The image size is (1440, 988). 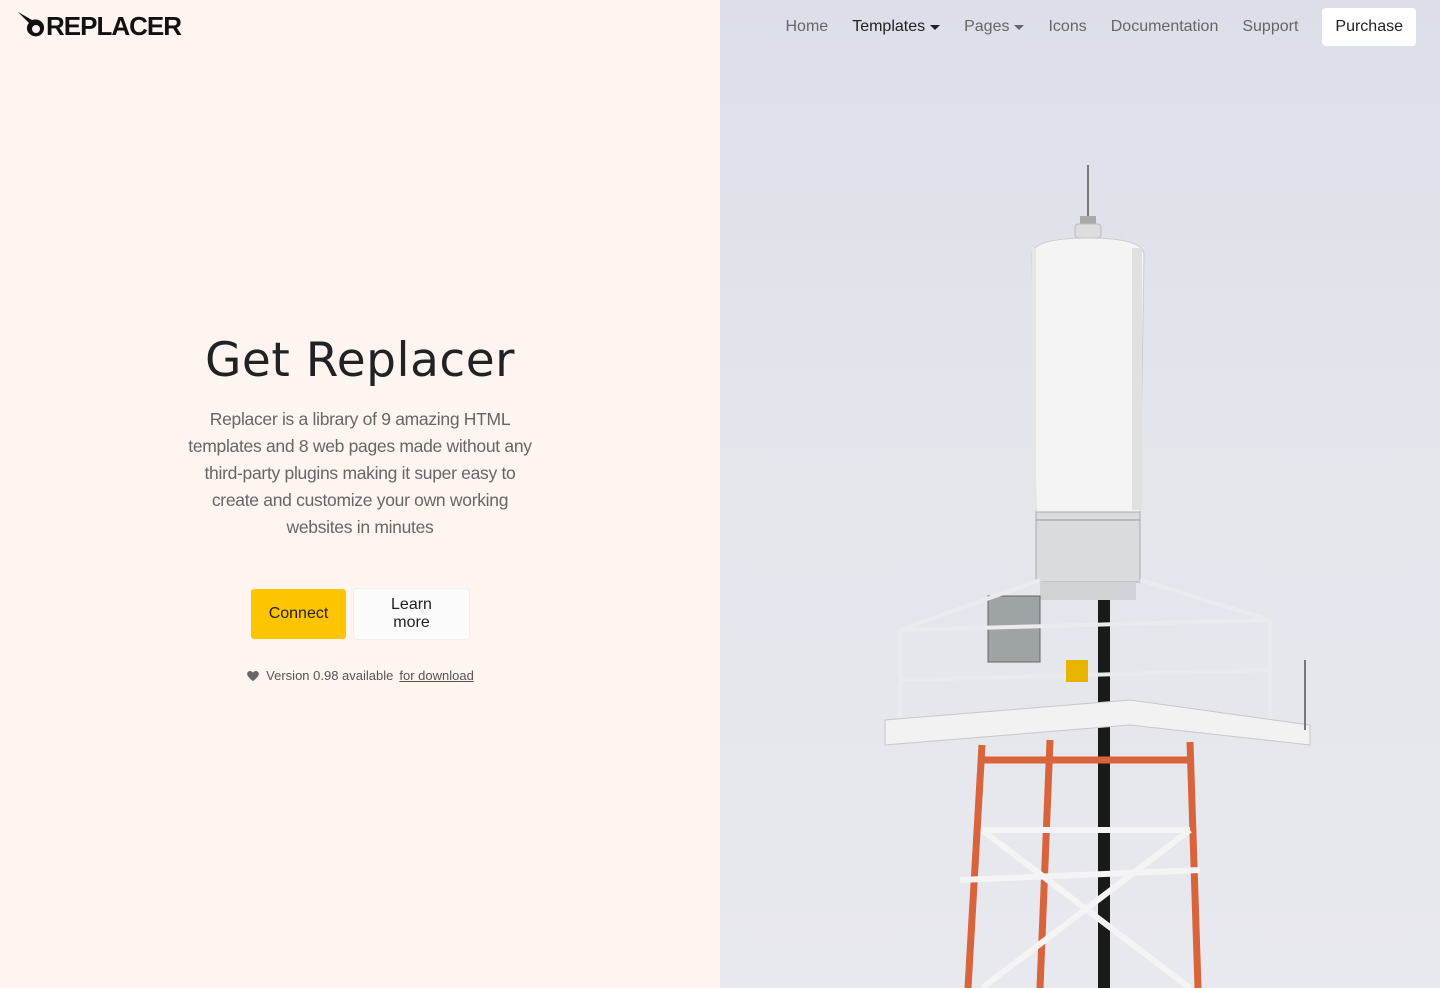 I want to click on nav-pages: Pages, so click(x=994, y=27).